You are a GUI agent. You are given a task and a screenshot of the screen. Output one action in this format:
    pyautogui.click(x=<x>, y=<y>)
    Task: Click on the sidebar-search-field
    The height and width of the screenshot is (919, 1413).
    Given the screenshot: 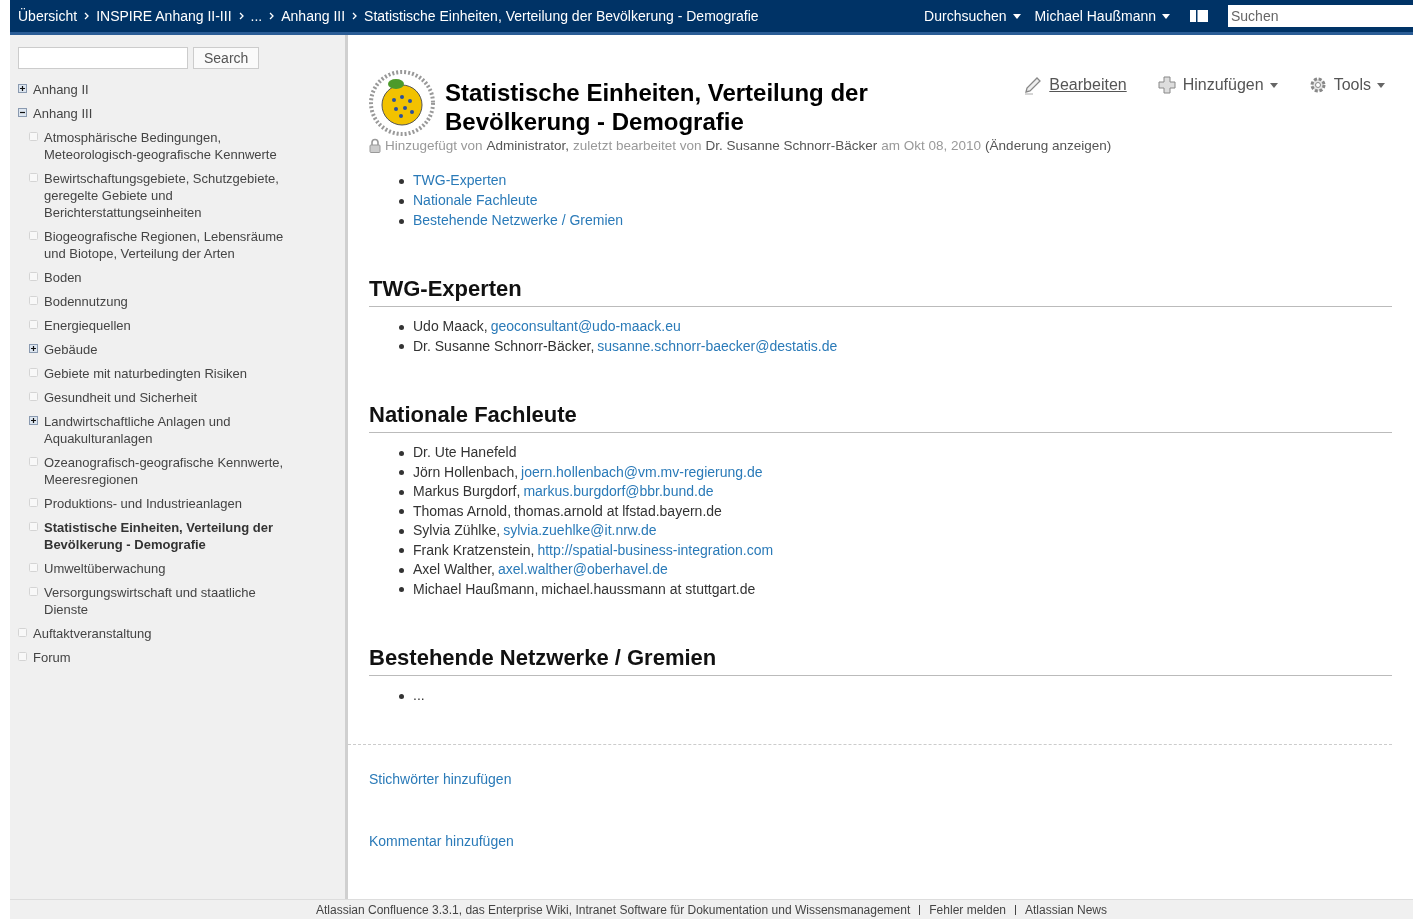 What is the action you would take?
    pyautogui.click(x=103, y=58)
    